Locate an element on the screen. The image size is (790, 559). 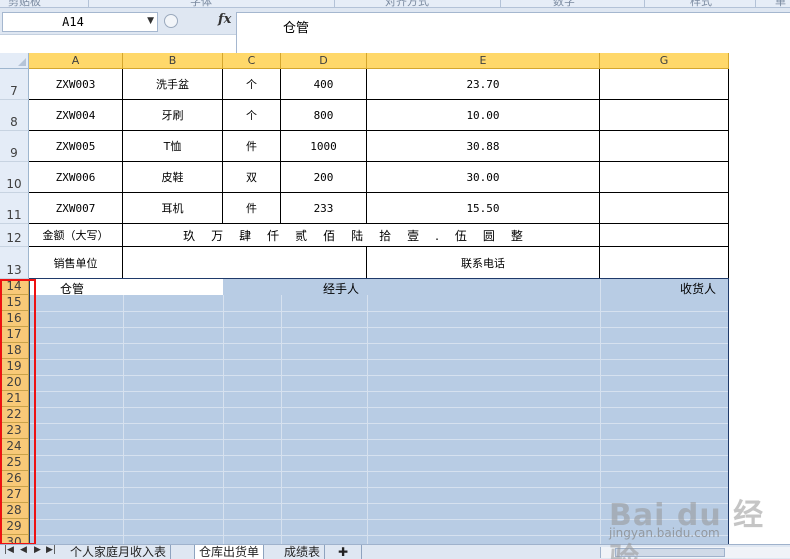
row-header-21: 21 is located at coordinates (14, 399).